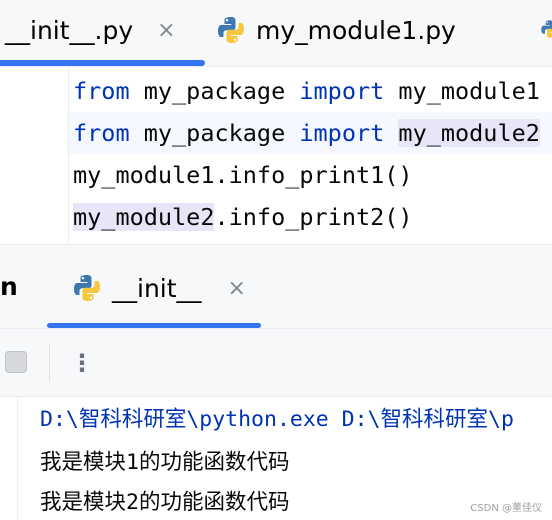 The image size is (552, 520). I want to click on code-line-3: my_module1.info_print1(), so click(243, 175).